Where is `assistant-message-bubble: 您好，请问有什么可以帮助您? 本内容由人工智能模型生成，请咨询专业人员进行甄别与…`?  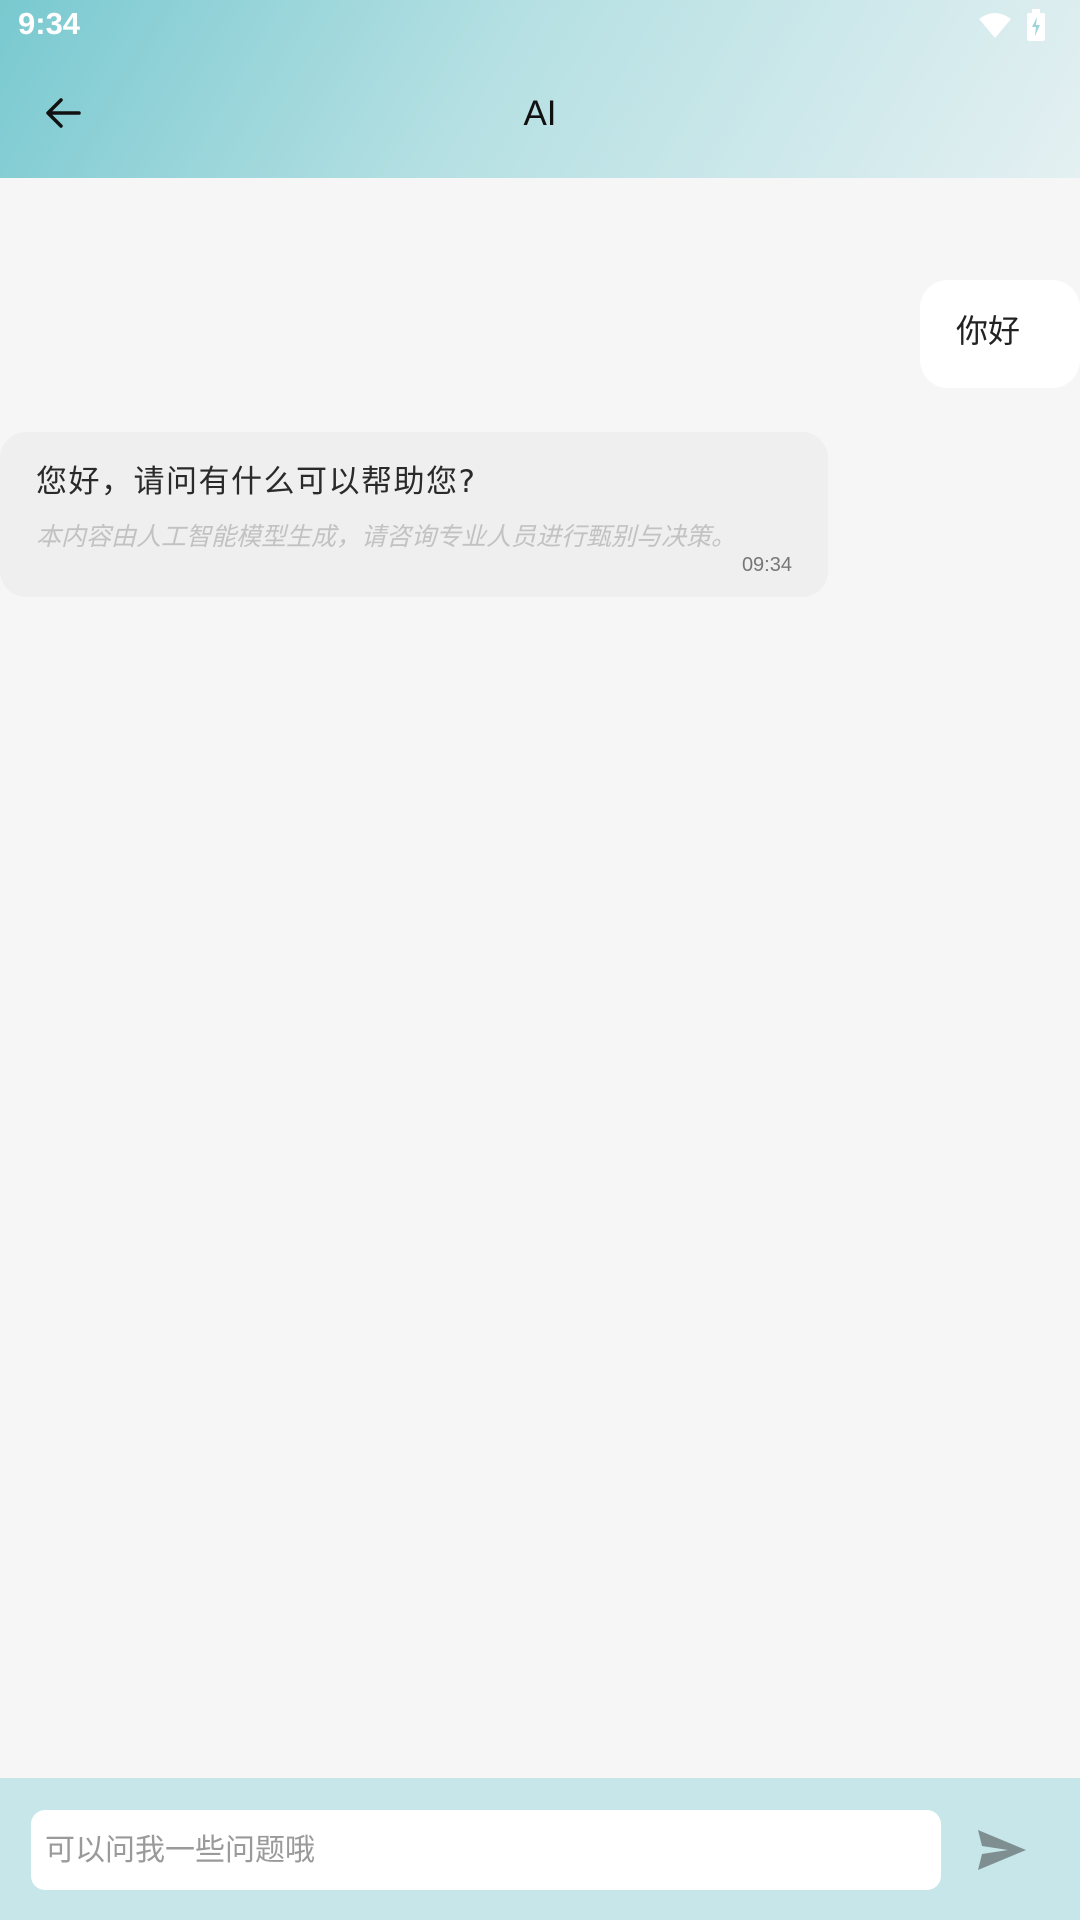
assistant-message-bubble: 您好，请问有什么可以帮助您? 本内容由人工智能模型生成，请咨询专业人员进行甄别与… is located at coordinates (414, 514).